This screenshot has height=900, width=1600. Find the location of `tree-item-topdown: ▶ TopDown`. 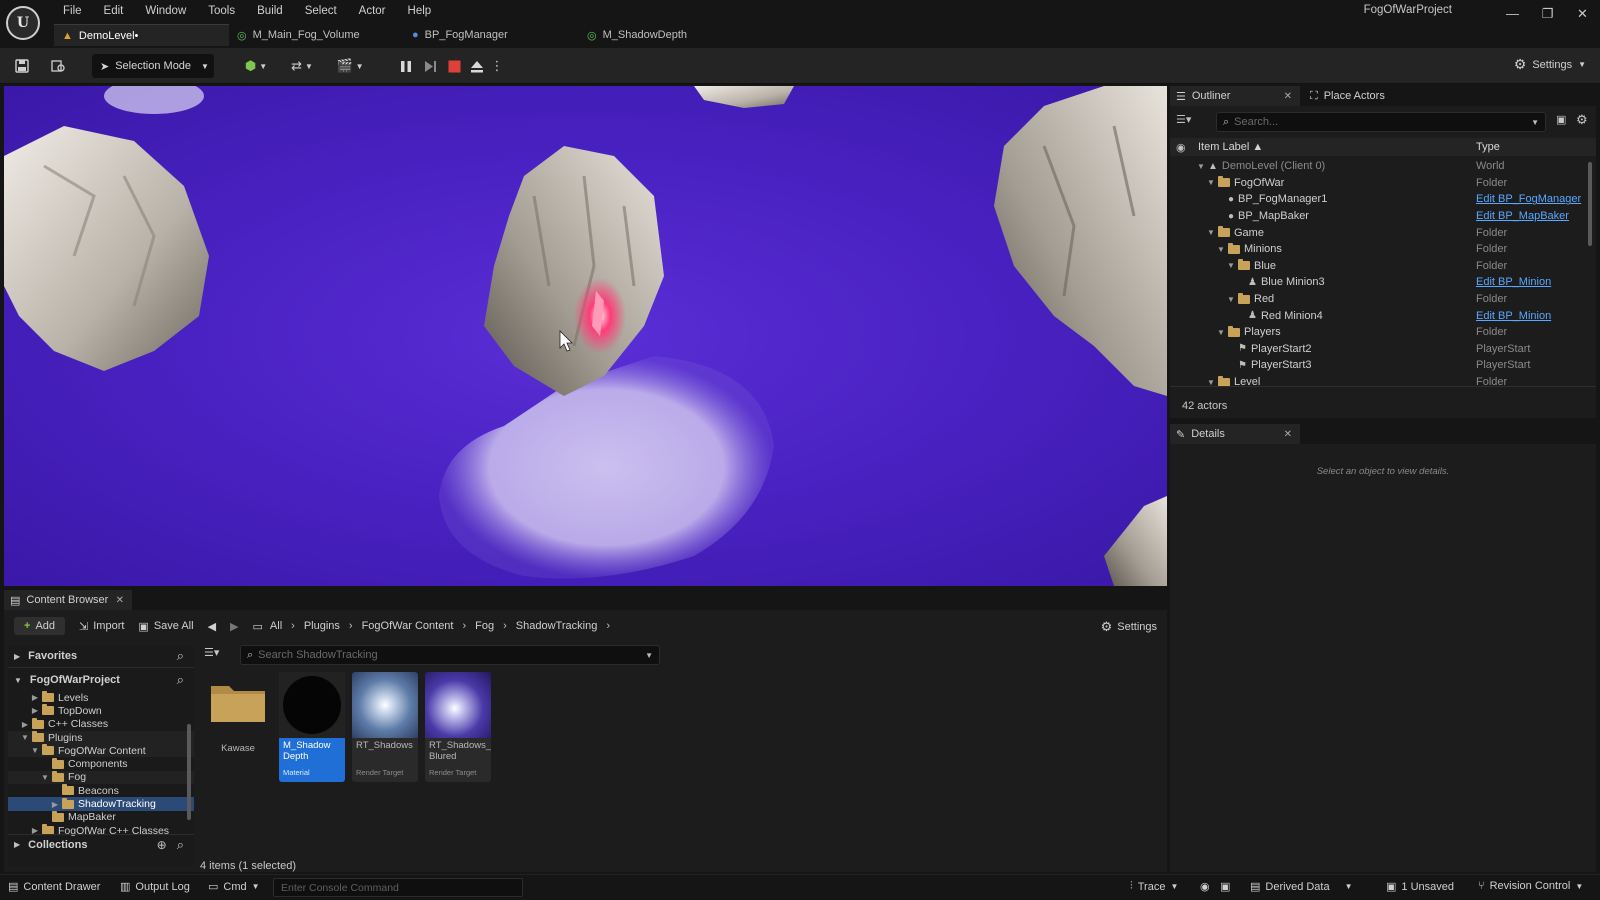

tree-item-topdown: ▶ TopDown is located at coordinates (101, 710).